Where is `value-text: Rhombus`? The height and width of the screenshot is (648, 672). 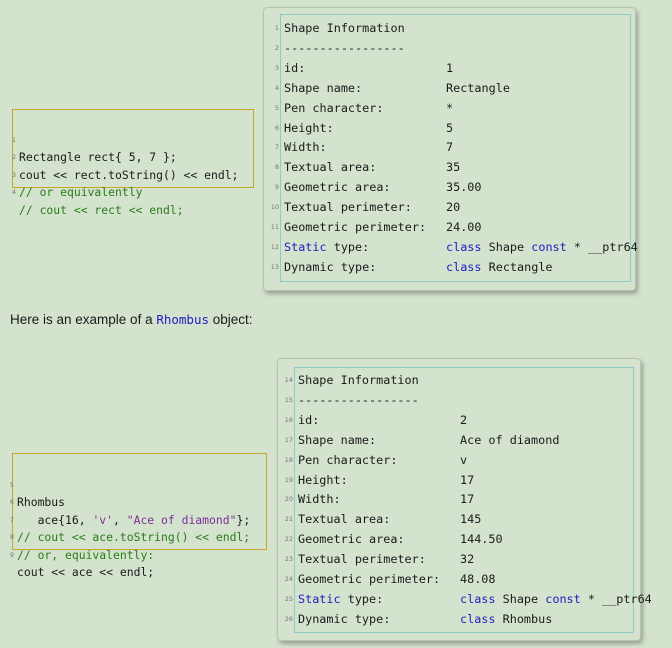
value-text: Rhombus is located at coordinates (524, 618).